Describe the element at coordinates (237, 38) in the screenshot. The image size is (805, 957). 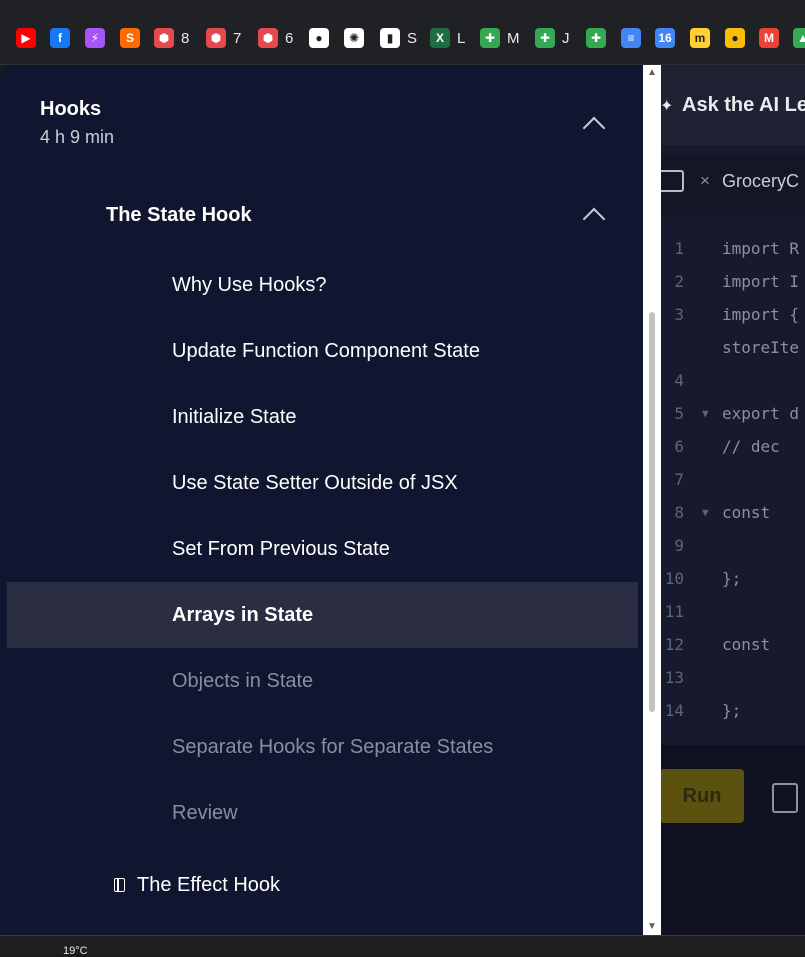
I see `bookmark-label: 7` at that location.